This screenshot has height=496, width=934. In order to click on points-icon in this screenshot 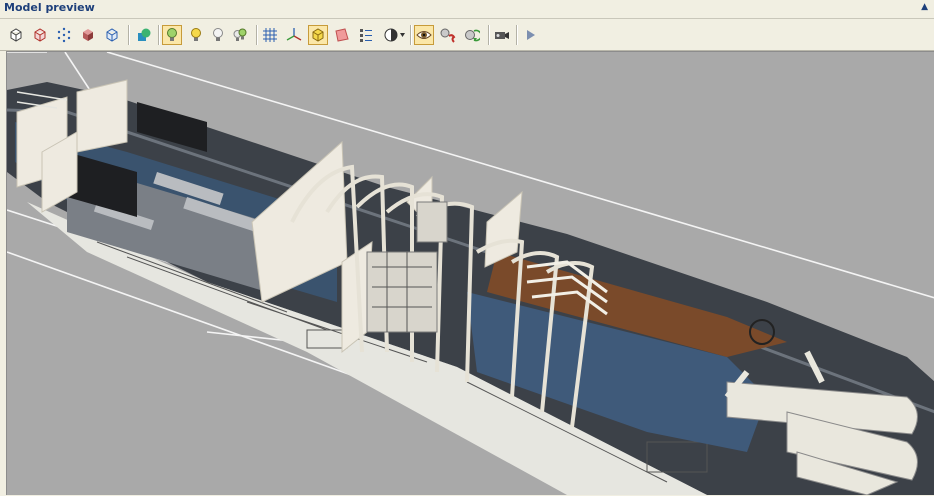, I will do `click(64, 35)`.